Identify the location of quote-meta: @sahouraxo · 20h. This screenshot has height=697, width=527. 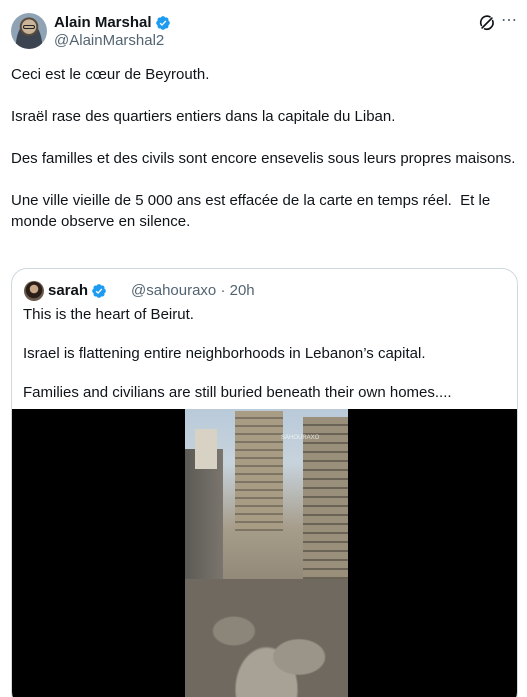
(193, 291).